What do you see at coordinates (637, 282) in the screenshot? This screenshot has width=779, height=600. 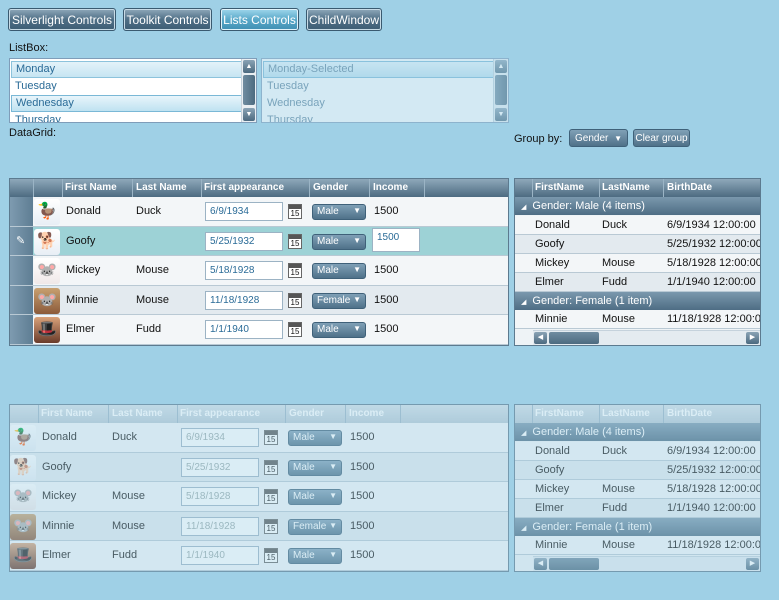 I see `table-row: Elmer Fudd 1/1/1940 12:00:00` at bounding box center [637, 282].